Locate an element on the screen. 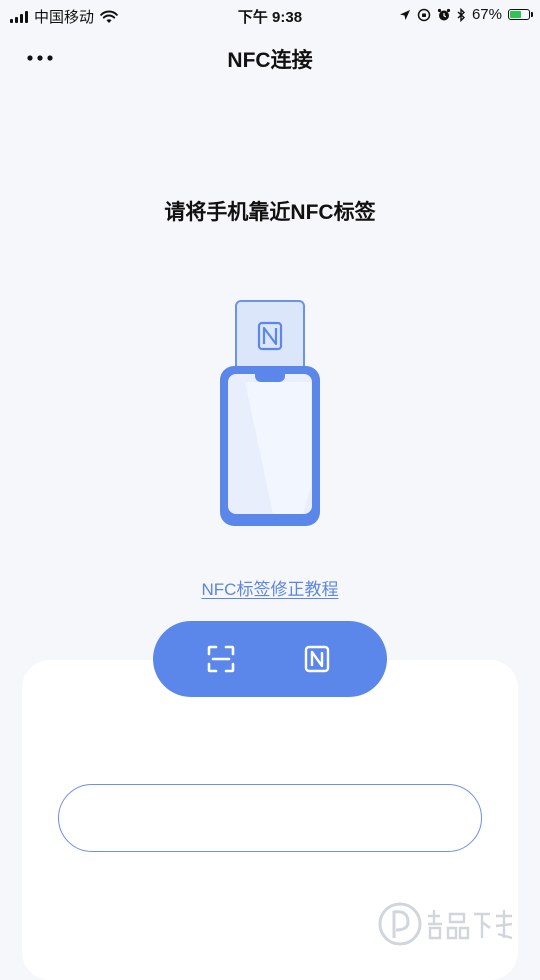  battery-percent: 67% is located at coordinates (486, 14).